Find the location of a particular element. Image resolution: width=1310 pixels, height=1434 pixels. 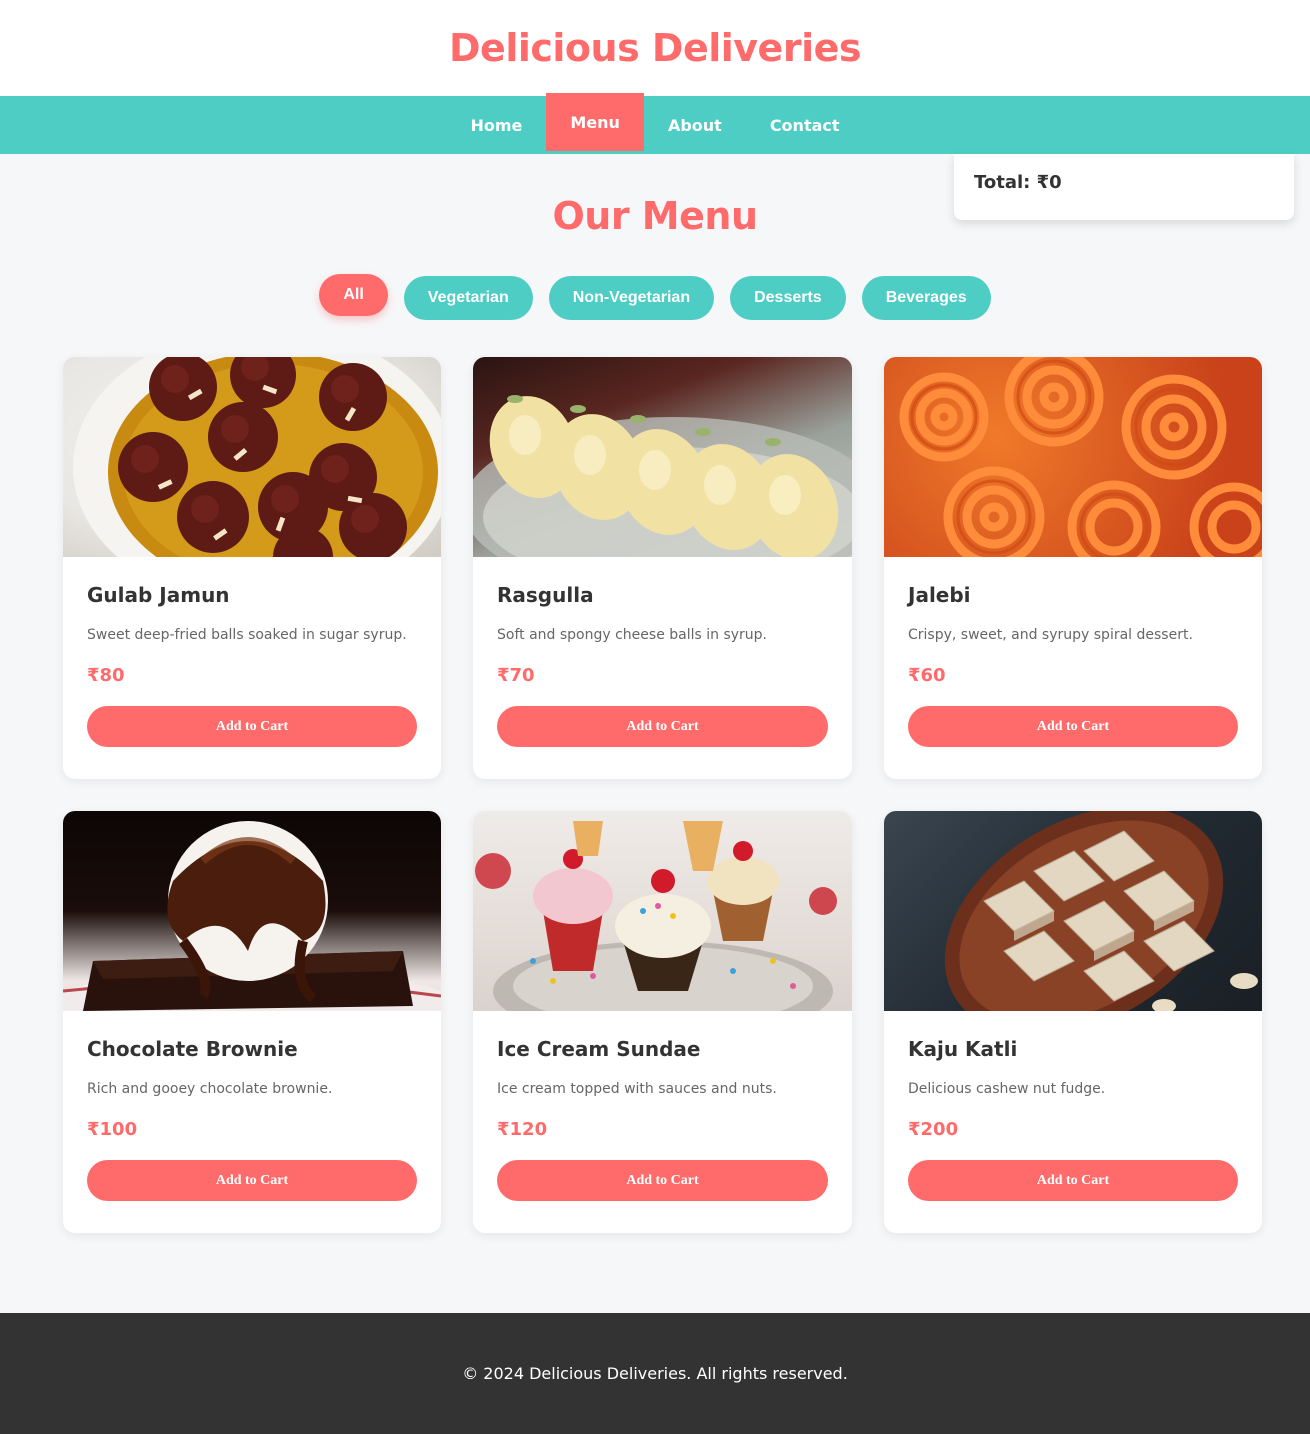

item-price: ₹70 is located at coordinates (516, 675).